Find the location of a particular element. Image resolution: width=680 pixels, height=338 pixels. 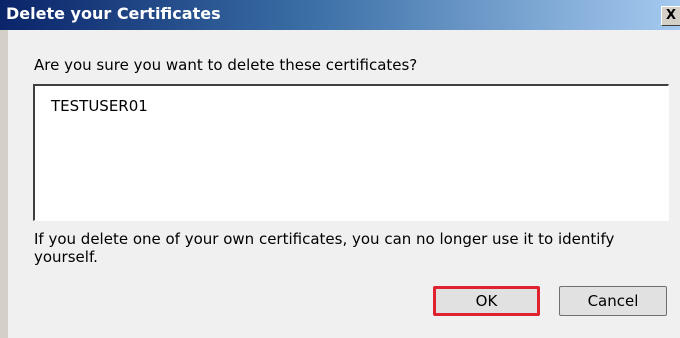

ok-button: OK is located at coordinates (486, 301).